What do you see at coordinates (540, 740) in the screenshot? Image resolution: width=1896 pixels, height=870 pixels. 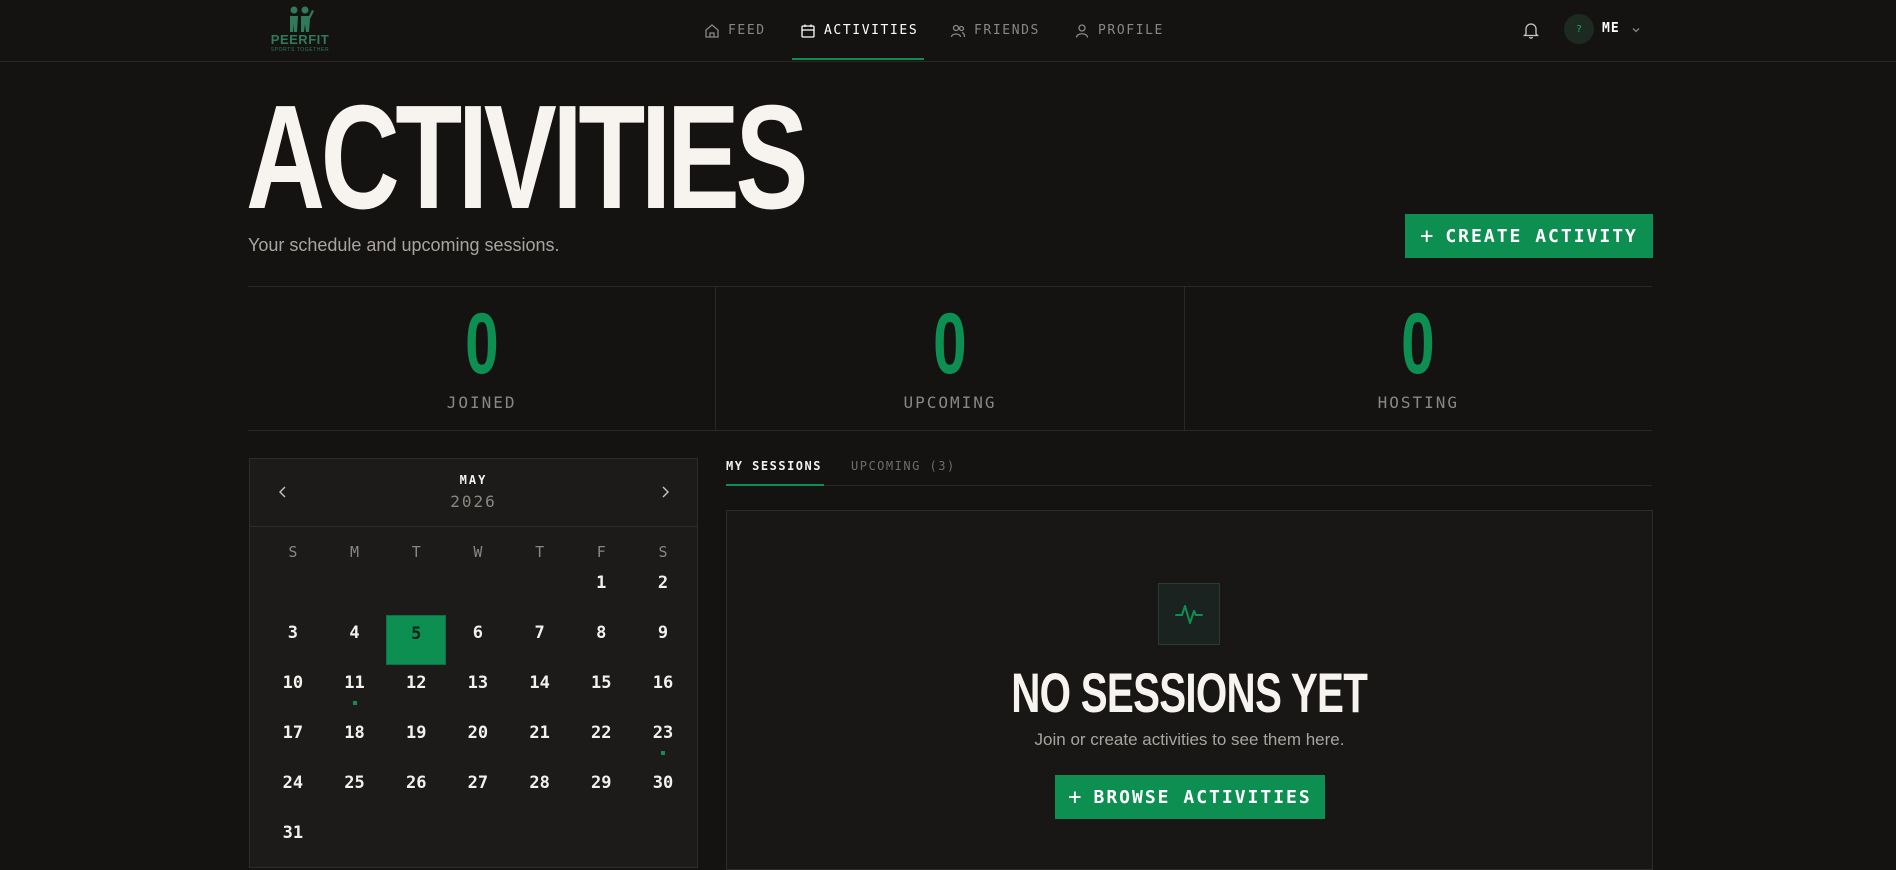 I see `calendar-day: 21` at bounding box center [540, 740].